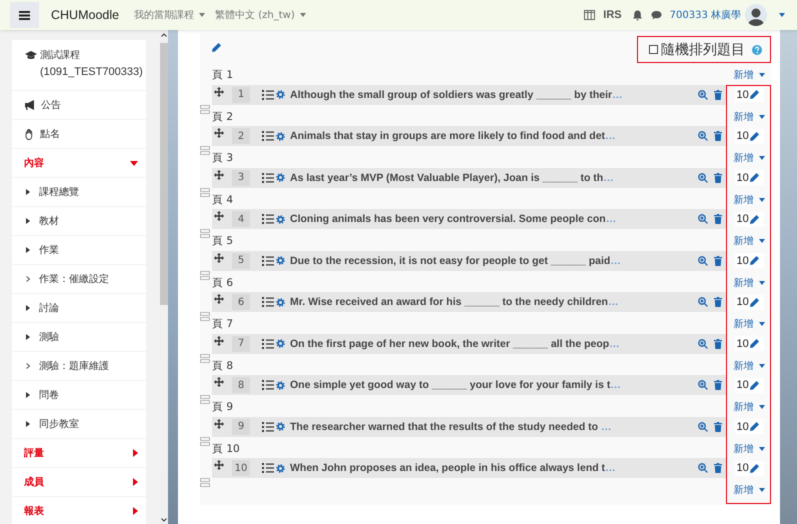 The width and height of the screenshot is (797, 524). What do you see at coordinates (79, 337) in the screenshot?
I see `sidebar-item: 測驗` at bounding box center [79, 337].